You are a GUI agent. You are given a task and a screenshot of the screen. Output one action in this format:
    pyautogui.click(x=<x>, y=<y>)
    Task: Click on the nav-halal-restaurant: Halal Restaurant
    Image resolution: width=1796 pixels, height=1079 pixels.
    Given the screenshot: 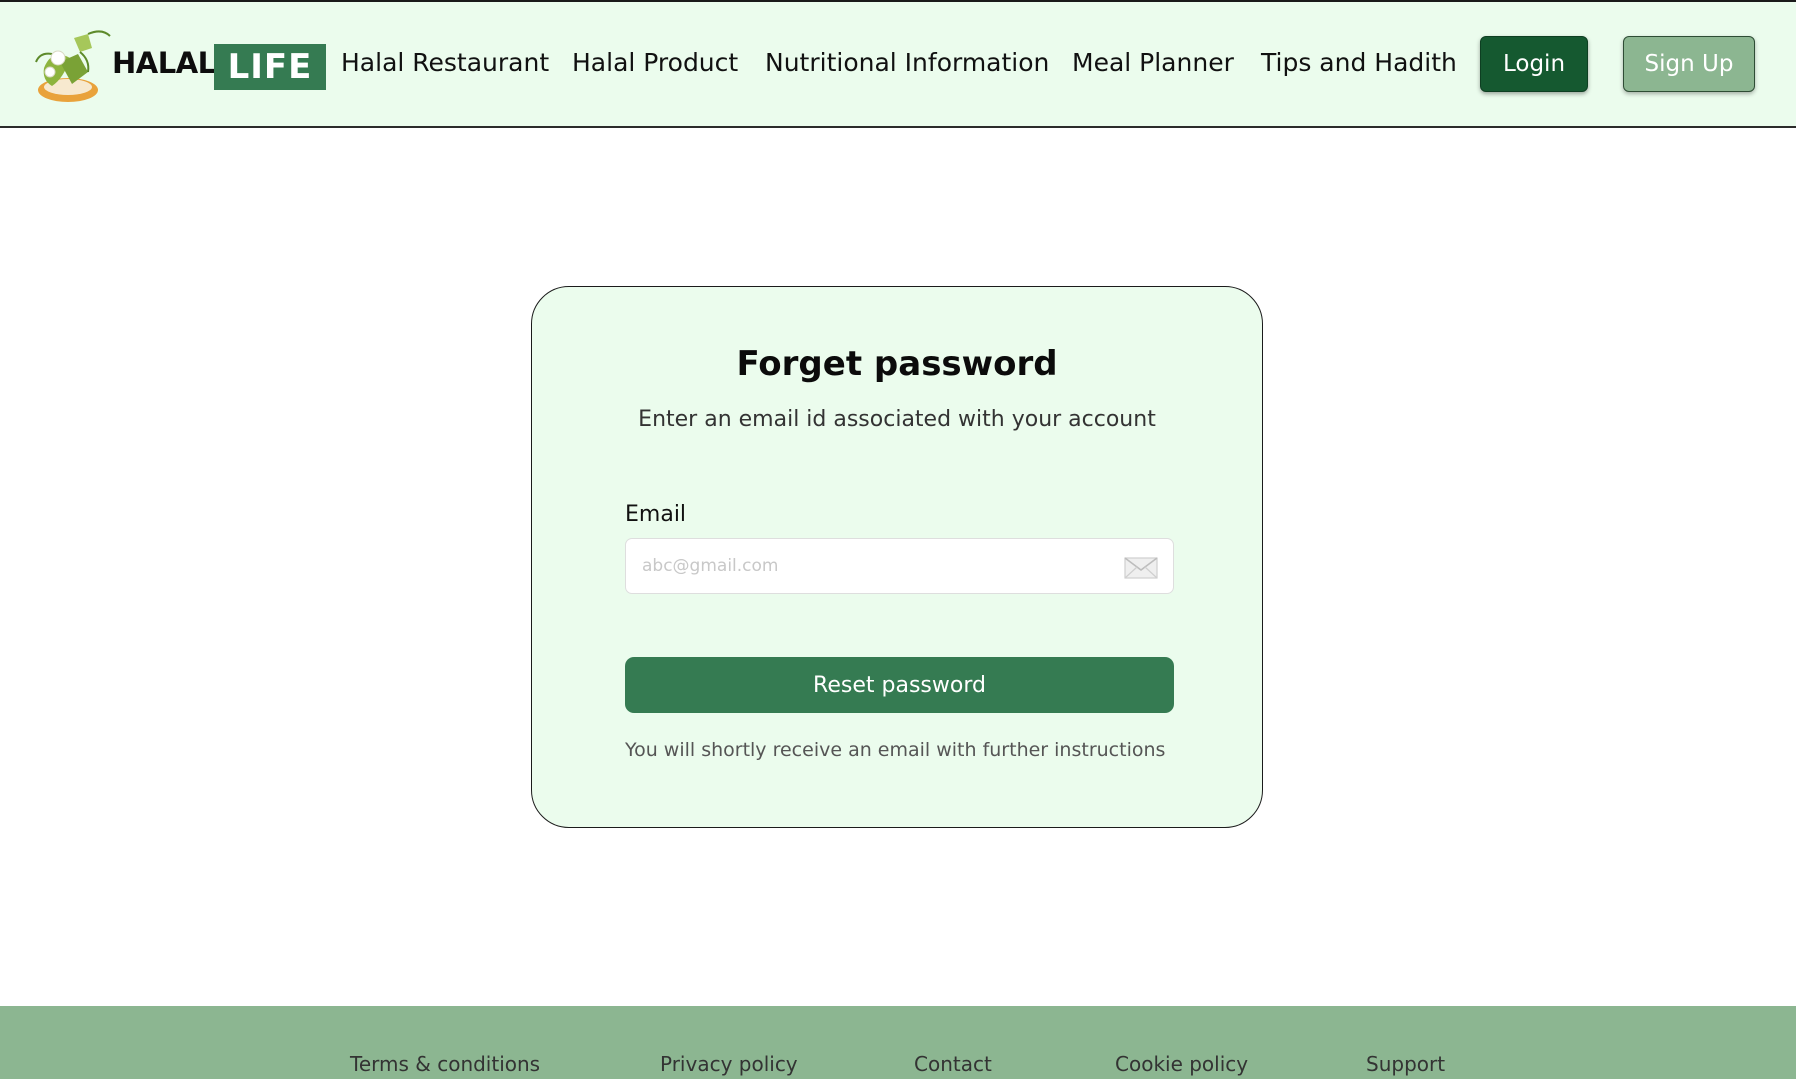 What is the action you would take?
    pyautogui.click(x=445, y=62)
    